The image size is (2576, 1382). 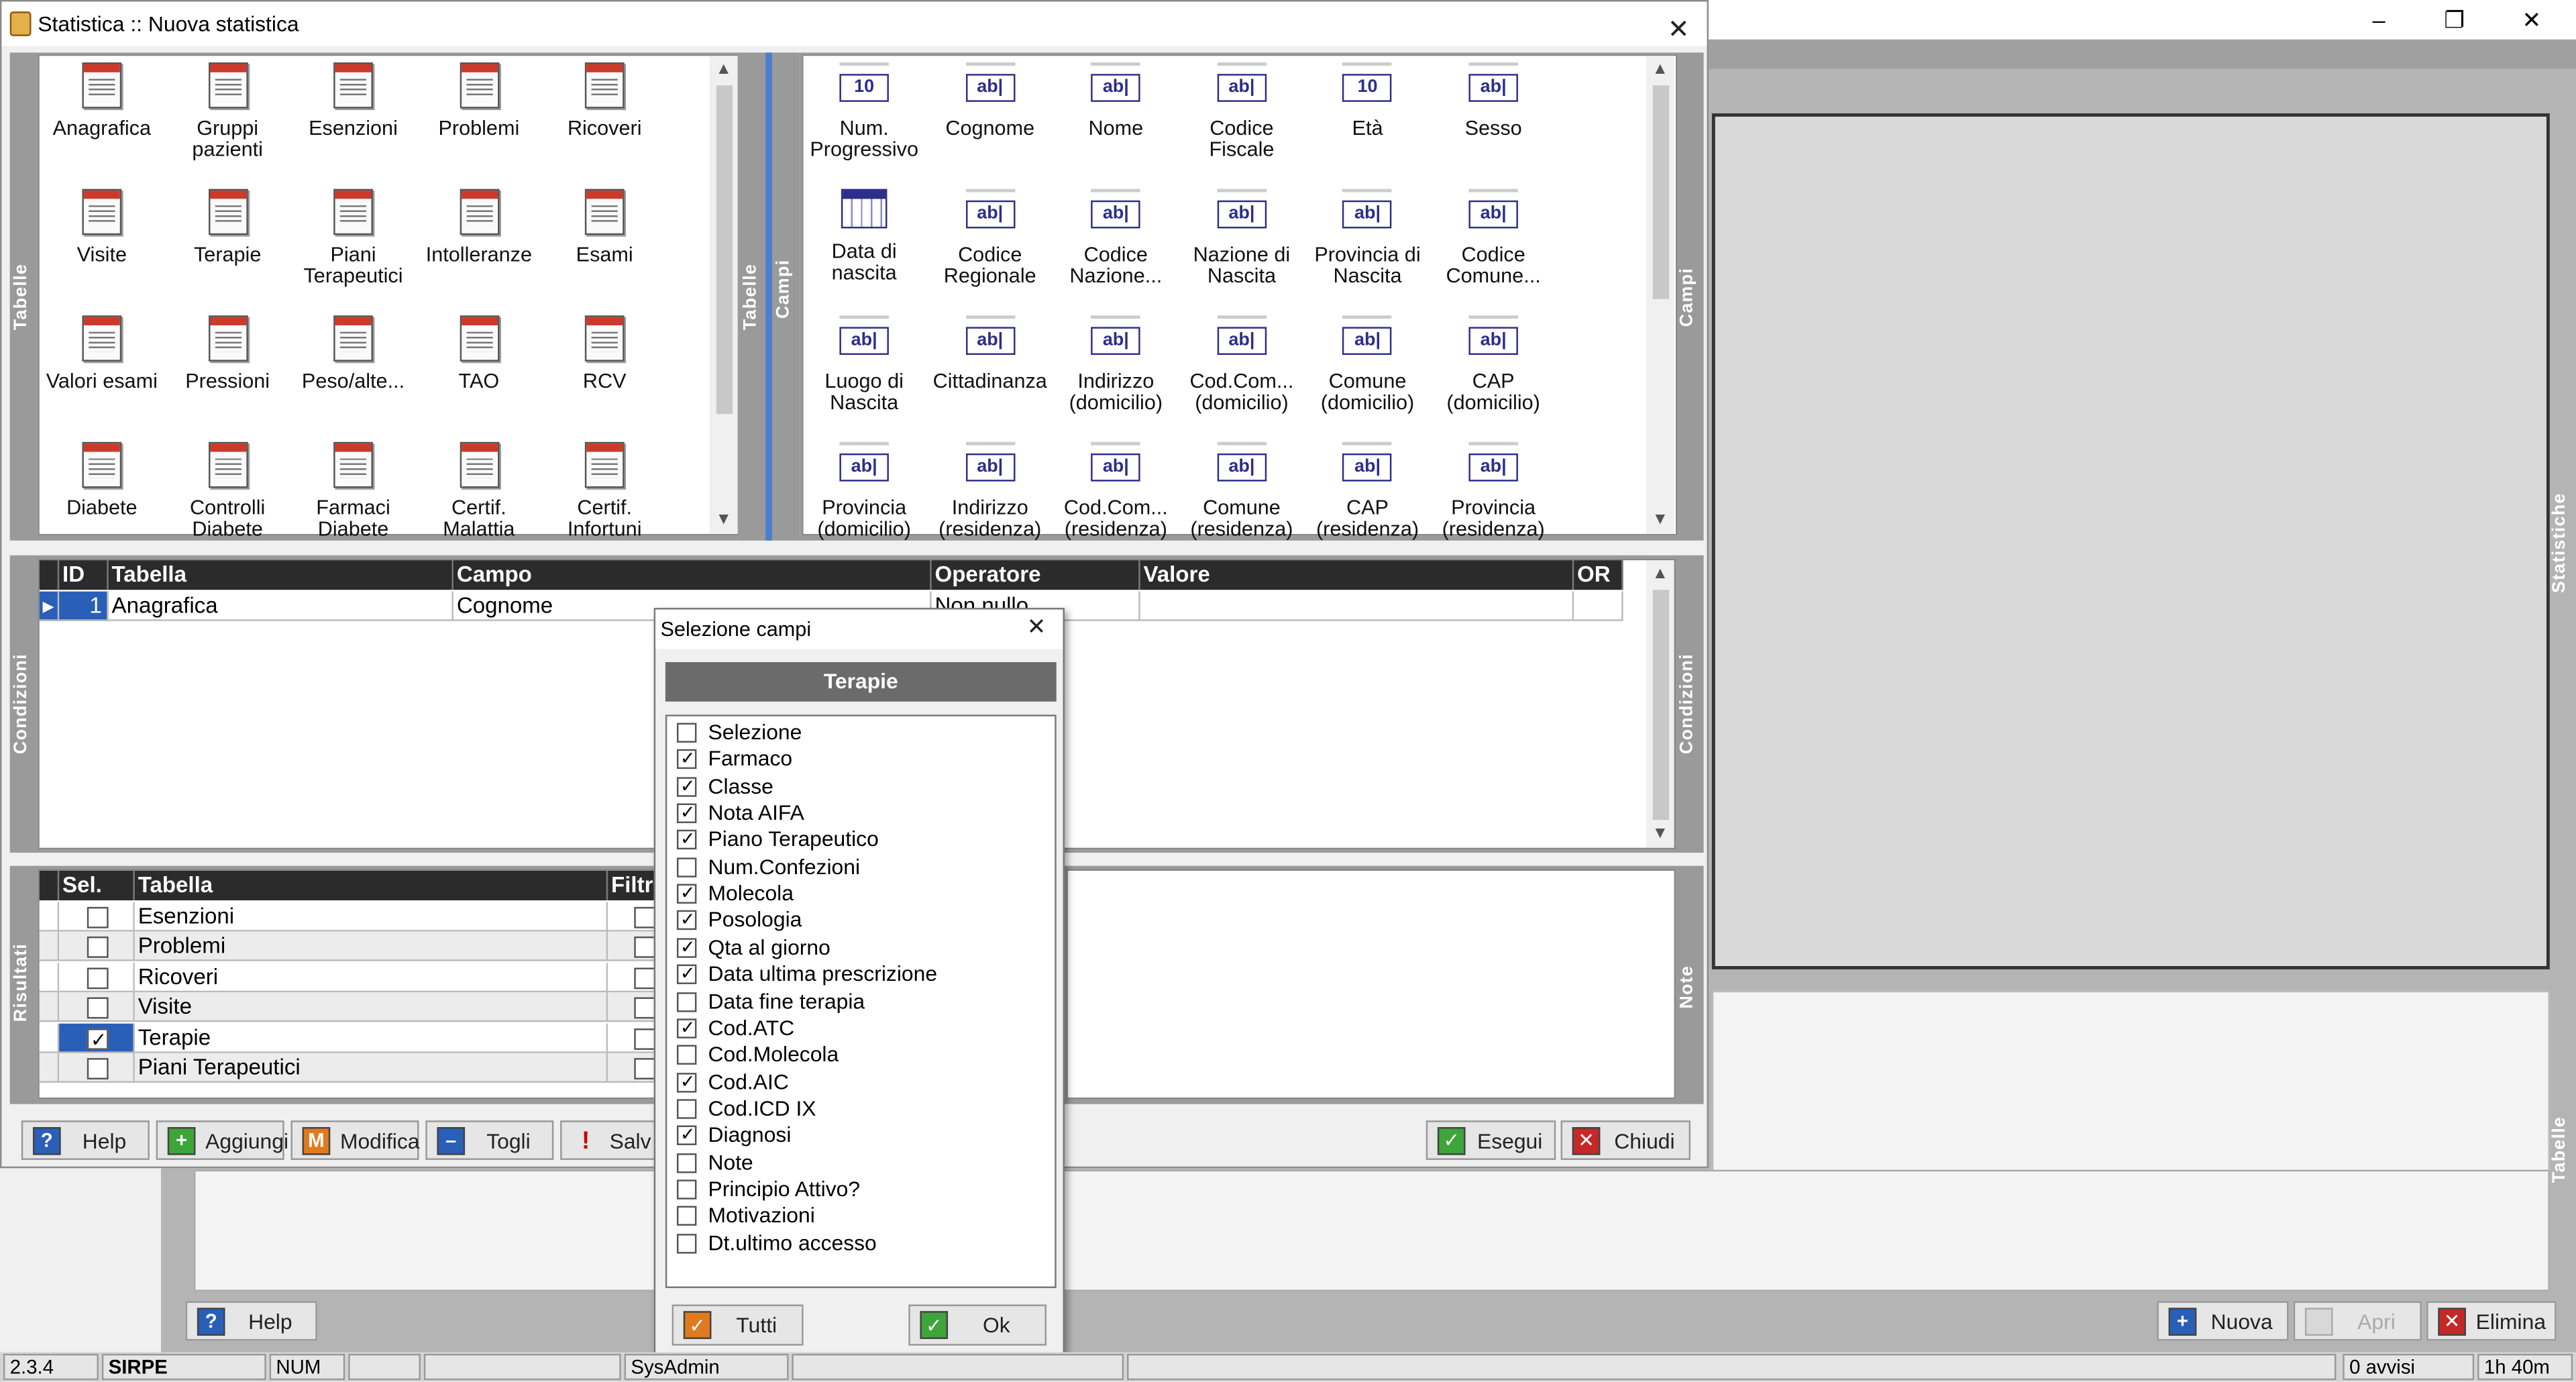 I want to click on field-checklist-item: Cod.AIC, so click(x=732, y=1082).